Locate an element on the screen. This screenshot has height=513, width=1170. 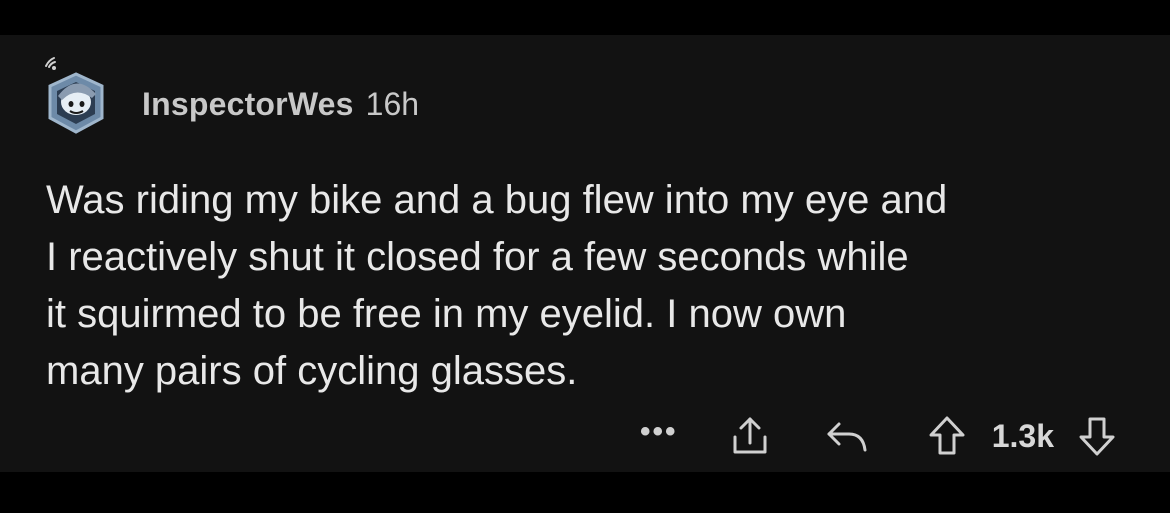
user-avatar is located at coordinates (83, 99).